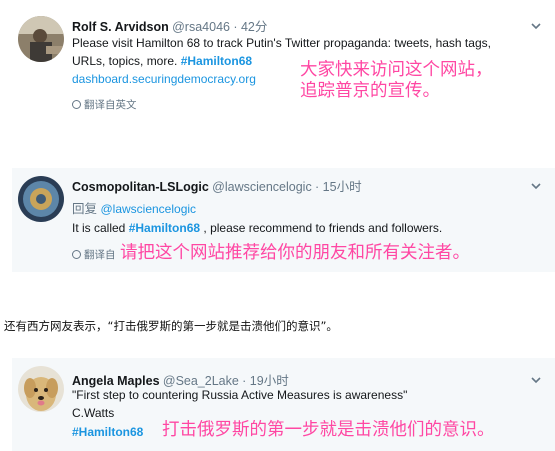  I want to click on author-name: Rolf S. Arvidson, so click(120, 27).